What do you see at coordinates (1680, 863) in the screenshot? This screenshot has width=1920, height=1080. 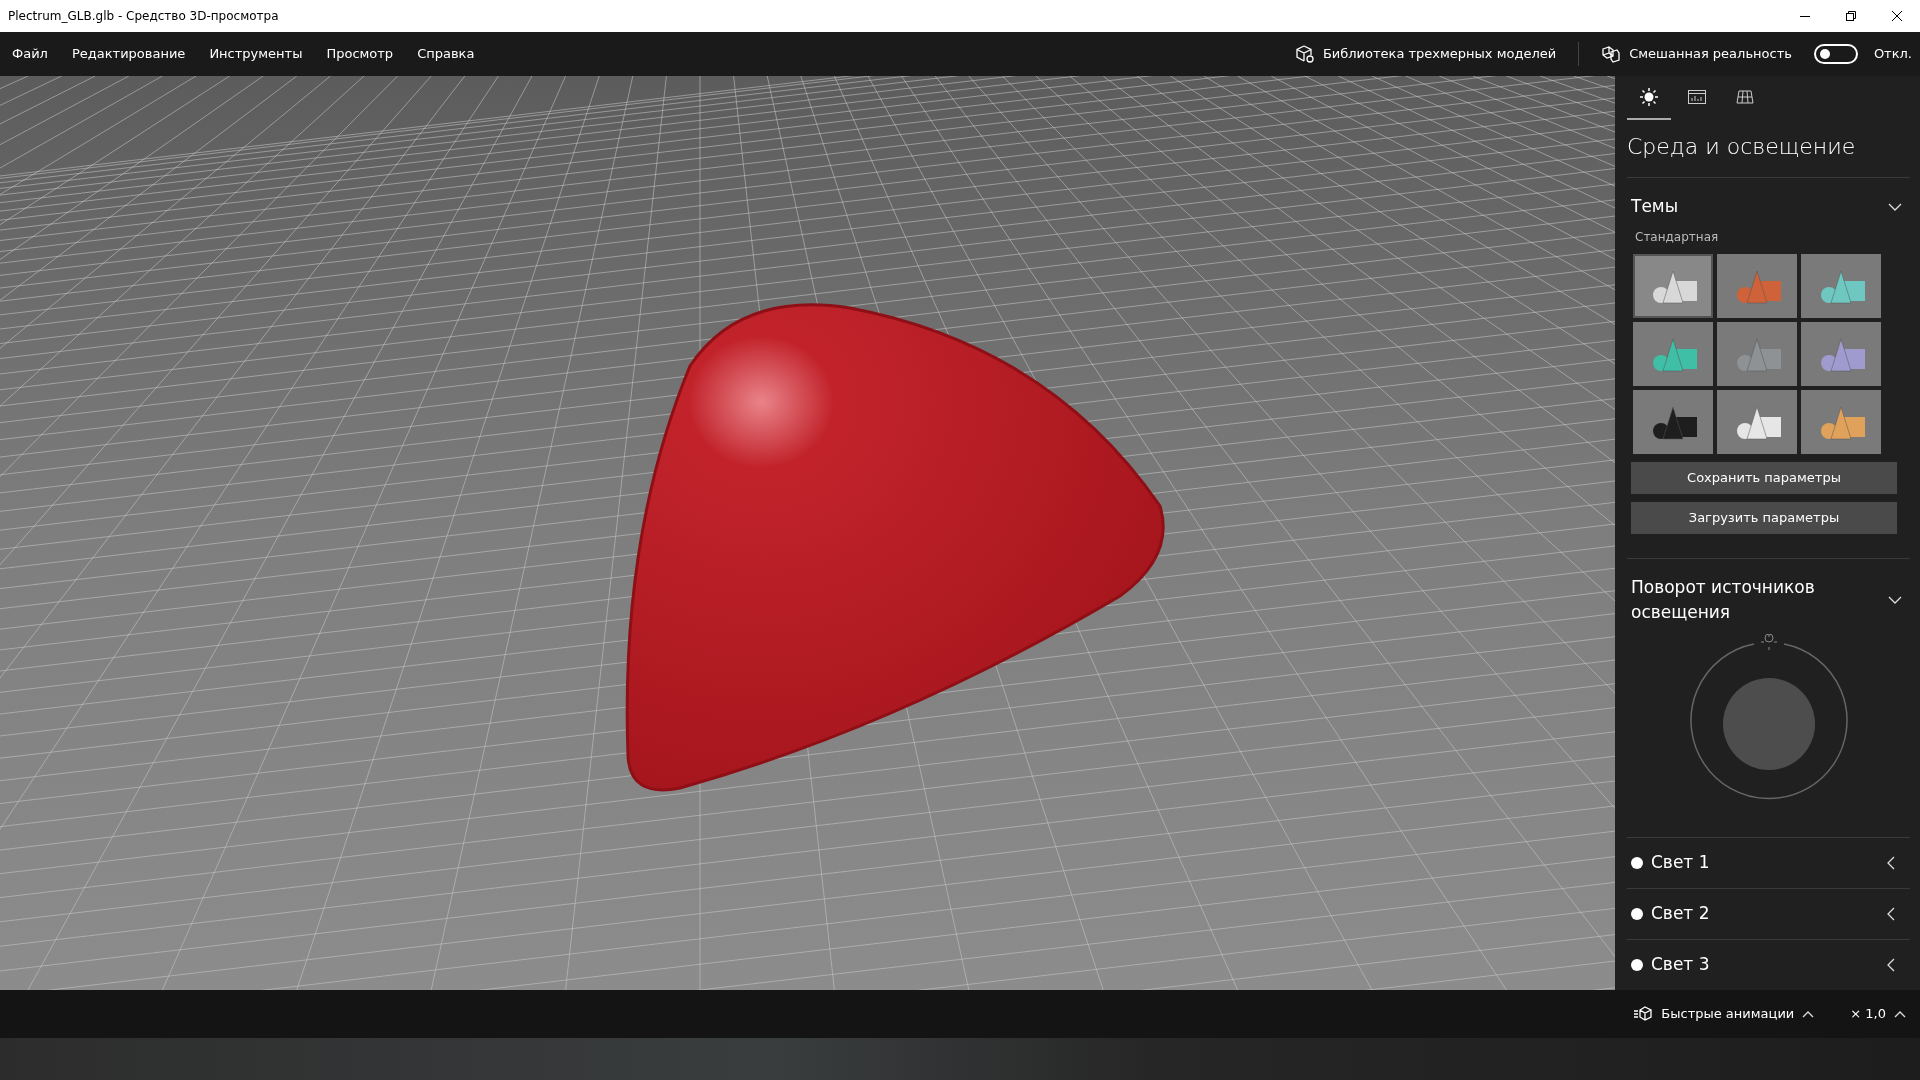 I see `light-label: Свет 1` at bounding box center [1680, 863].